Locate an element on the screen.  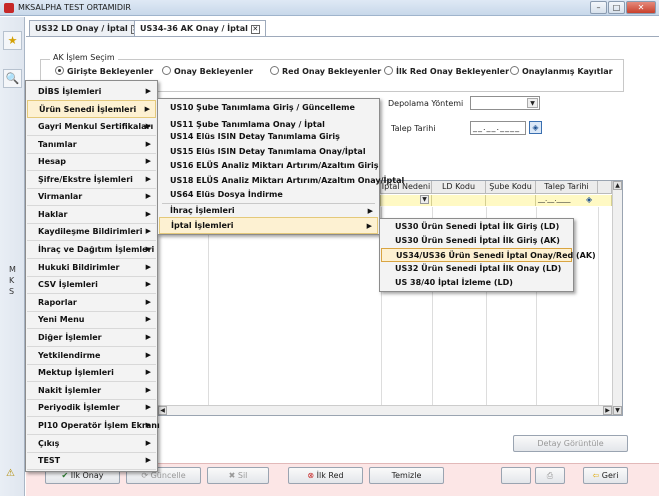
iptal-item-us38-40: US 38/40 İptal İzleme (LD) is located at coordinates (476, 283).